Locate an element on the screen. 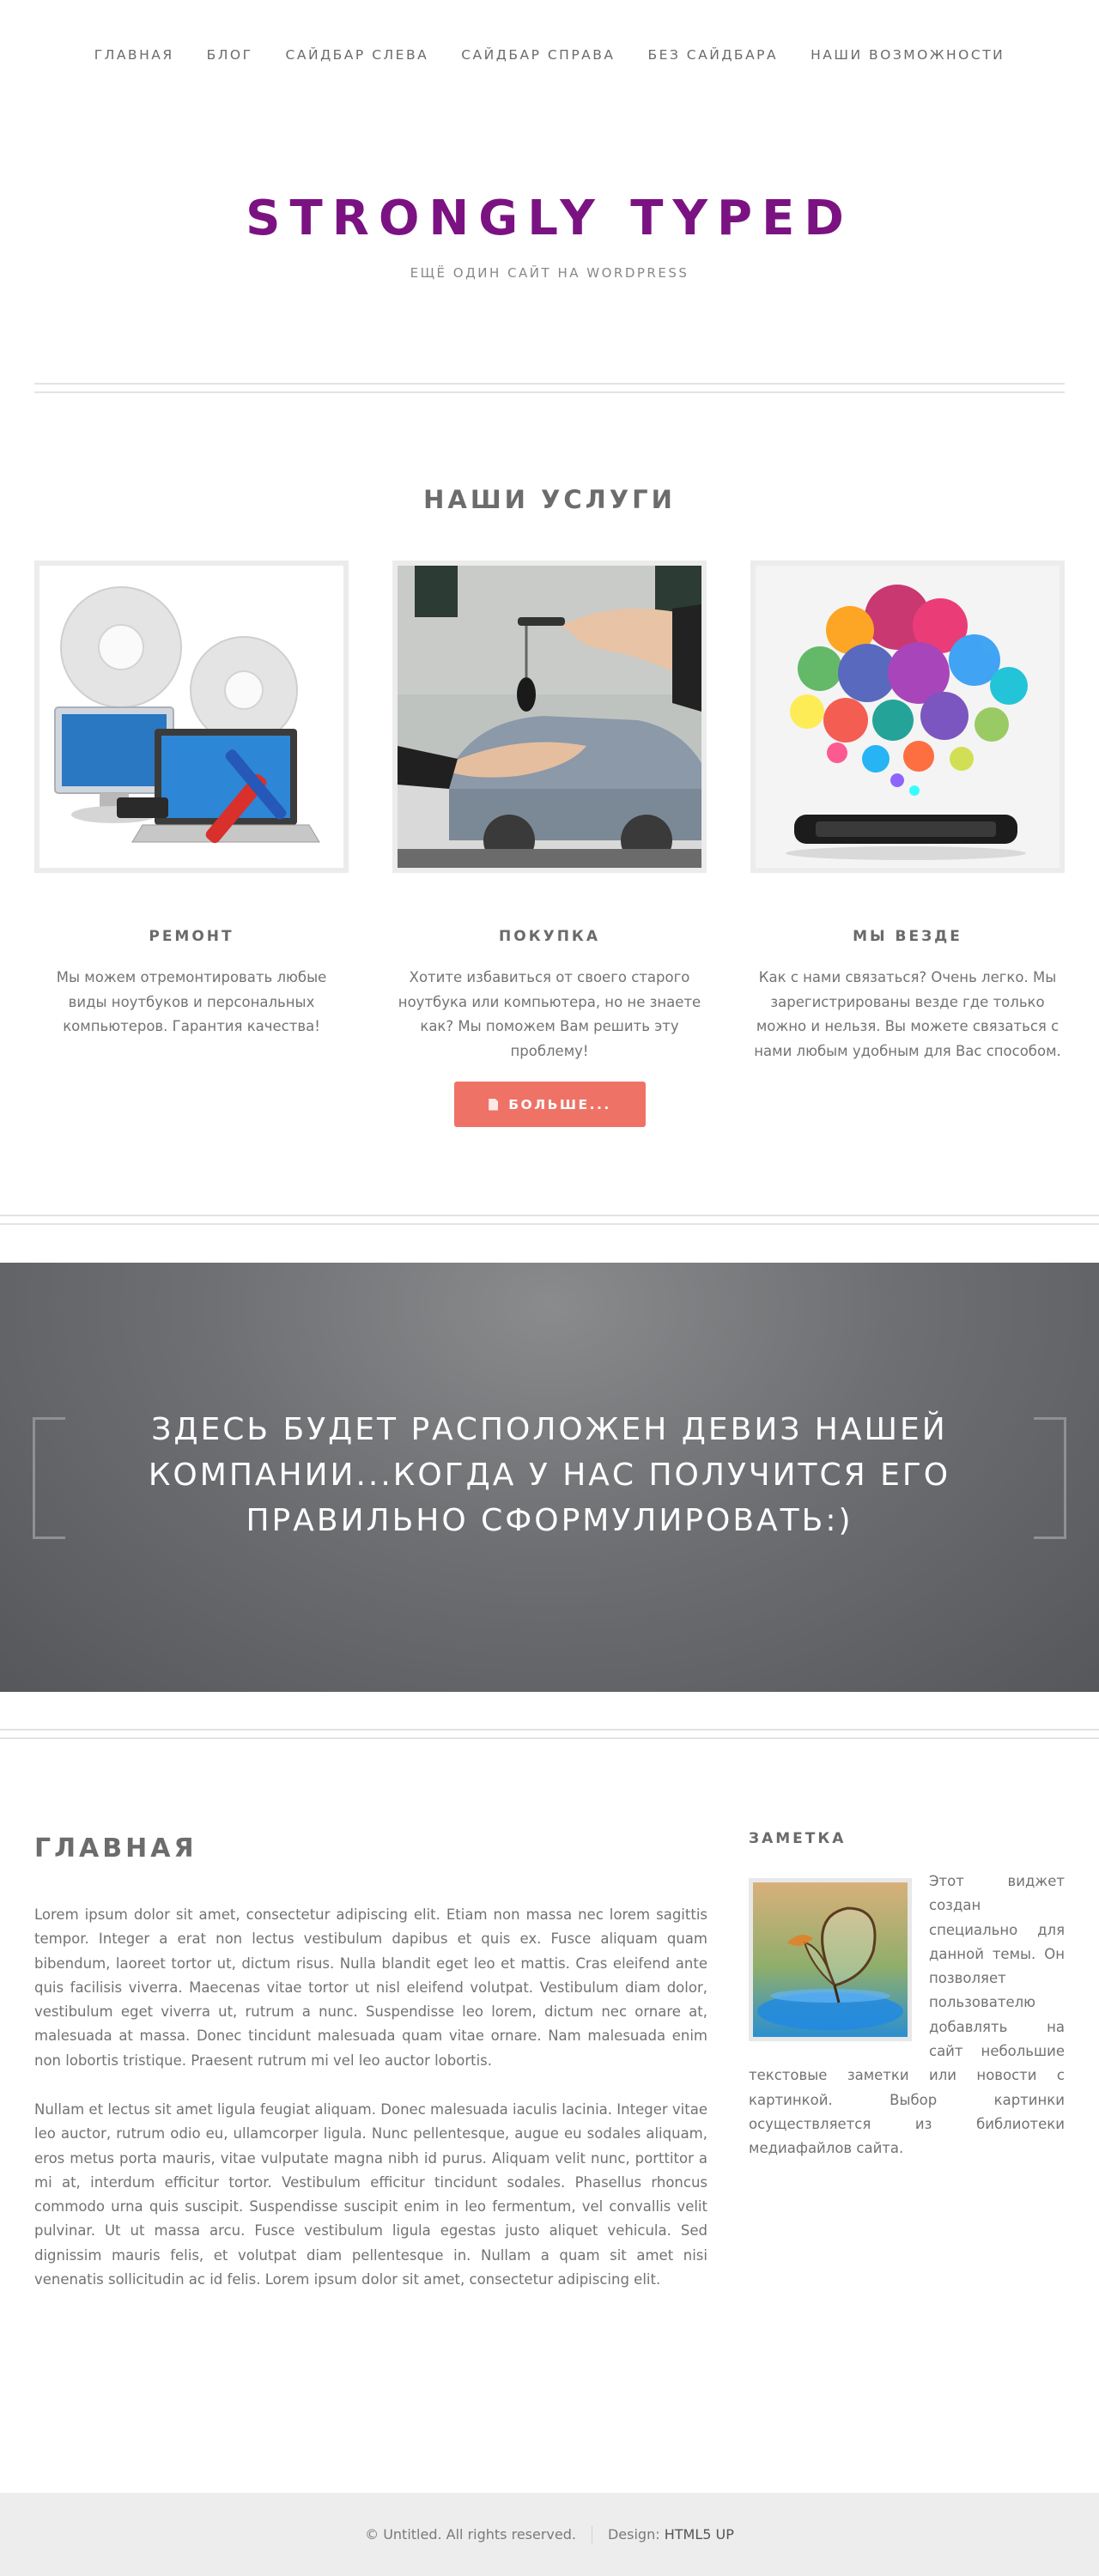 The width and height of the screenshot is (1099, 2576). service-image-purchase is located at coordinates (549, 717).